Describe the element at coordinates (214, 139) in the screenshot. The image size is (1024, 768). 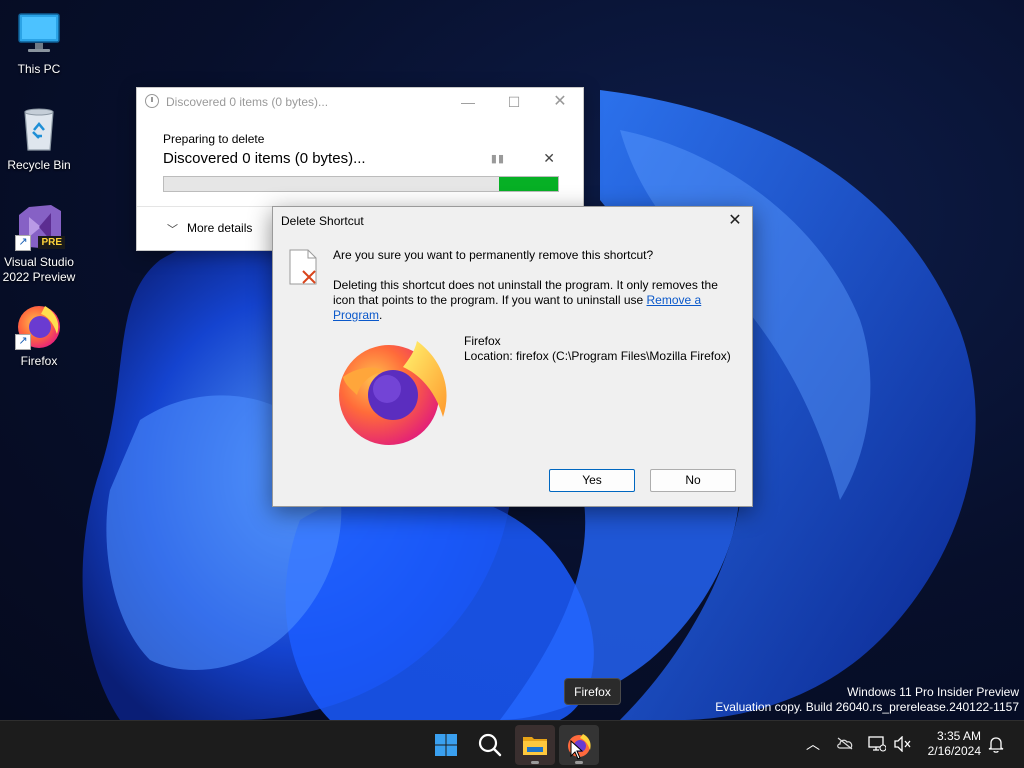
I see `progress-subtitle: Preparing to delete` at that location.